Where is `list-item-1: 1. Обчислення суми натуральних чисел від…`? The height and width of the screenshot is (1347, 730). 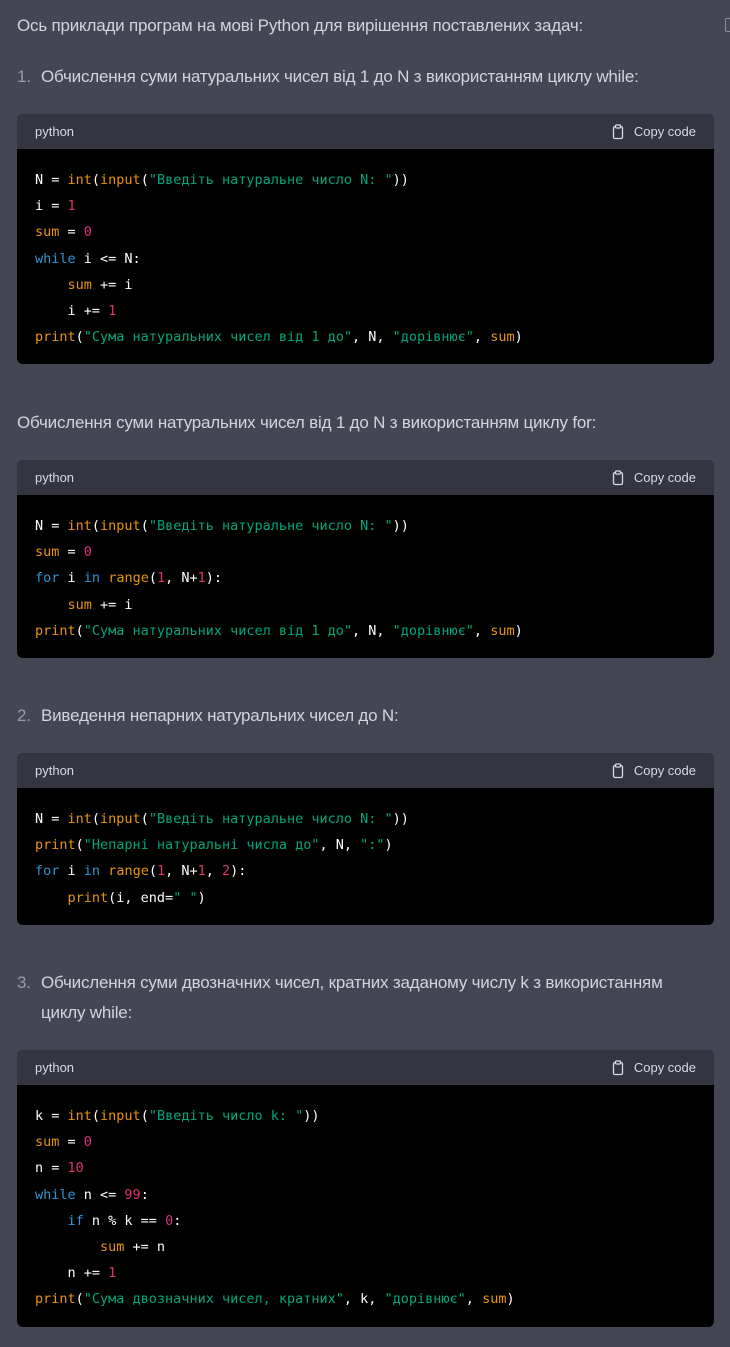 list-item-1: 1. Обчислення суми натуральних чисел від… is located at coordinates (363, 77).